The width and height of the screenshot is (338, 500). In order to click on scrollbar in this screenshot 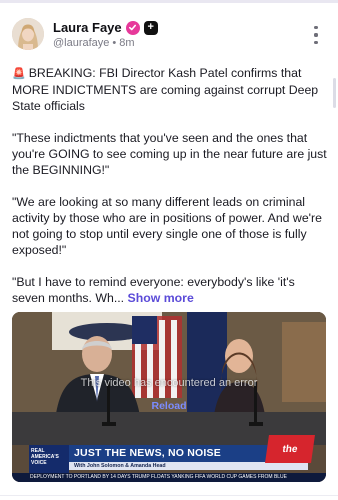, I will do `click(334, 93)`.